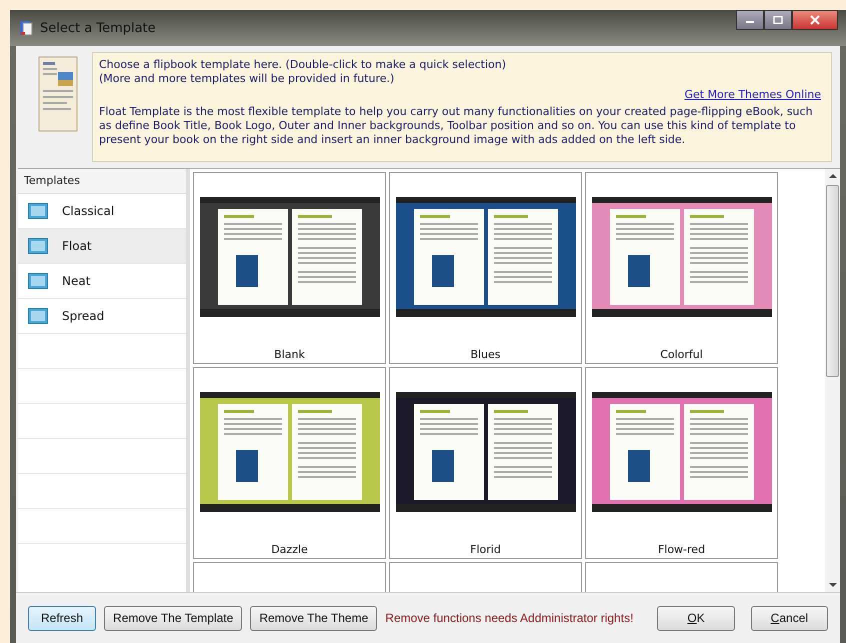 The image size is (846, 643). Describe the element at coordinates (485, 354) in the screenshot. I see `theme-name: Blues` at that location.